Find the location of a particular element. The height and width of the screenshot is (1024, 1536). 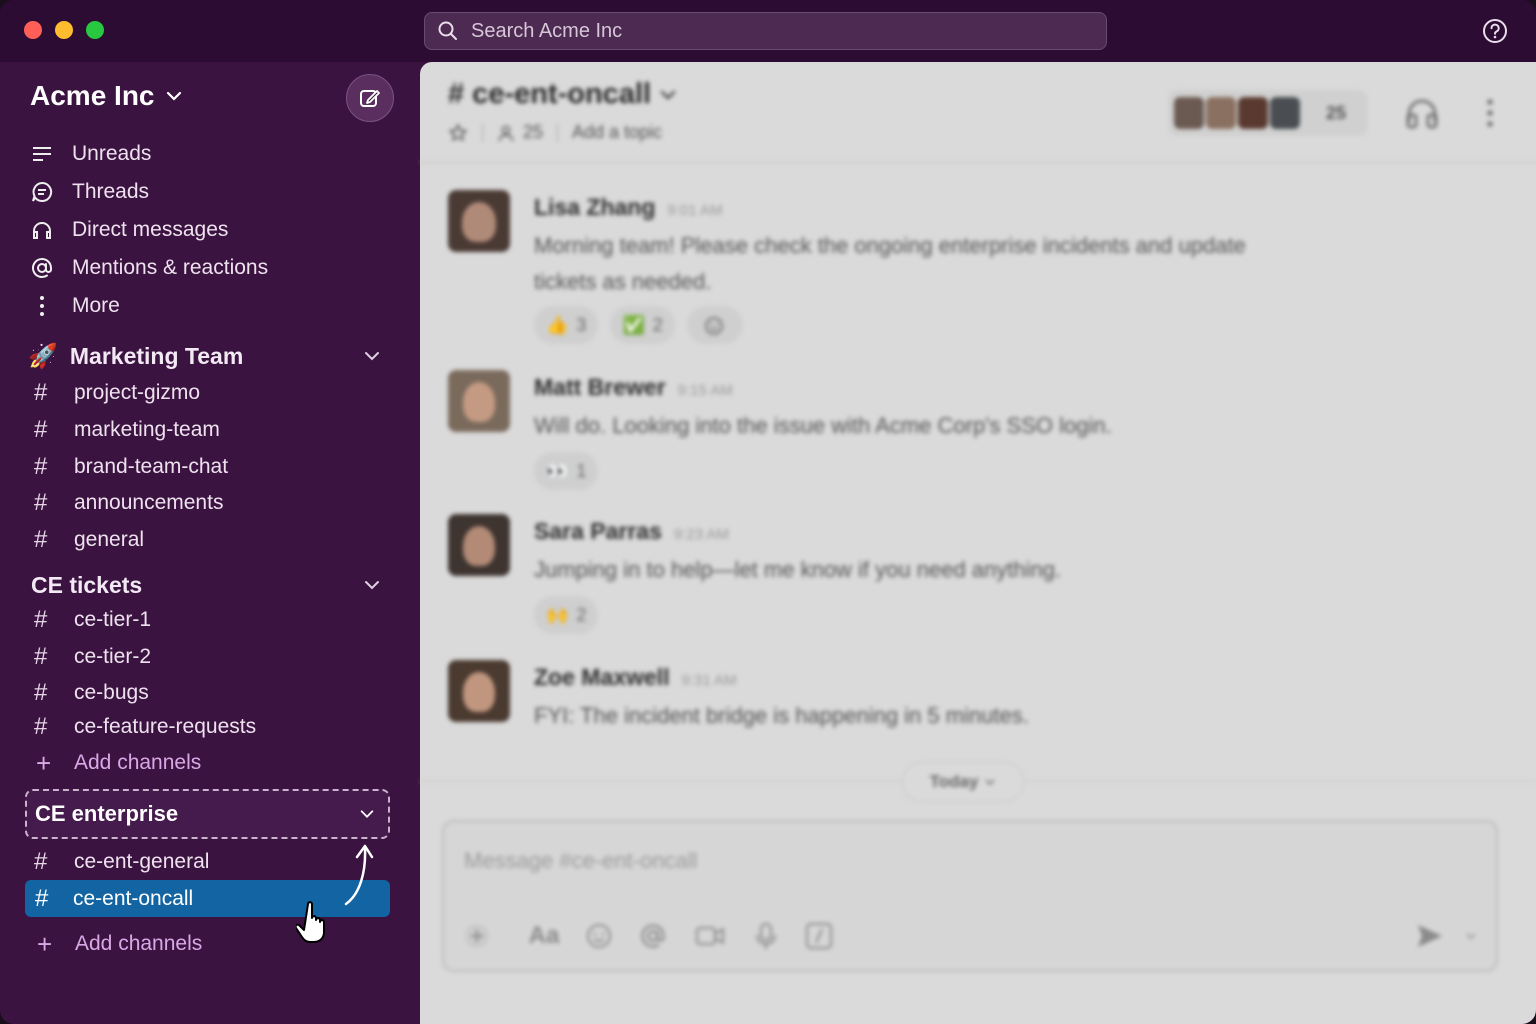

workspace-switcher: Acme Inc is located at coordinates (106, 96).